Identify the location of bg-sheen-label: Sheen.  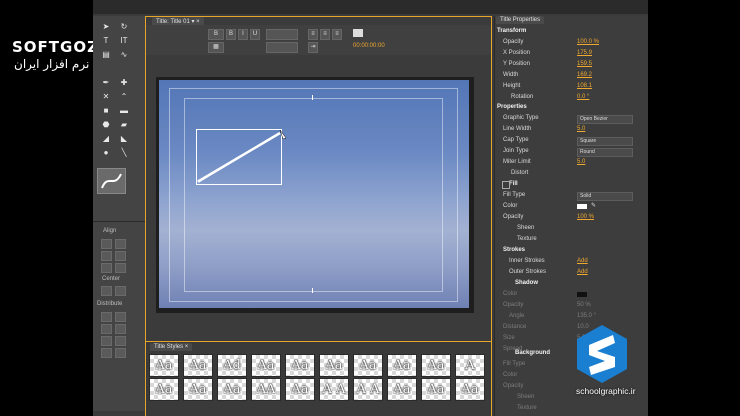
(525, 397).